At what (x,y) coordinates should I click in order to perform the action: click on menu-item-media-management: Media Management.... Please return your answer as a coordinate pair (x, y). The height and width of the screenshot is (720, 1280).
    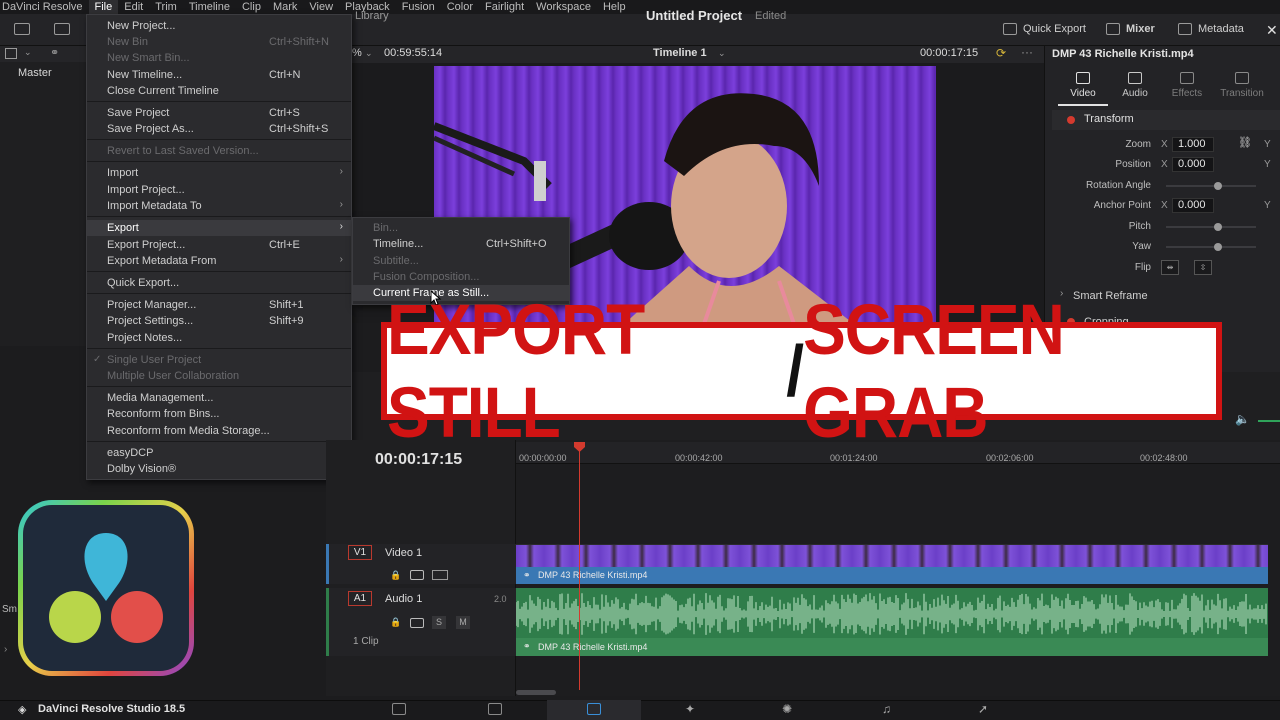
    Looking at the image, I should click on (219, 398).